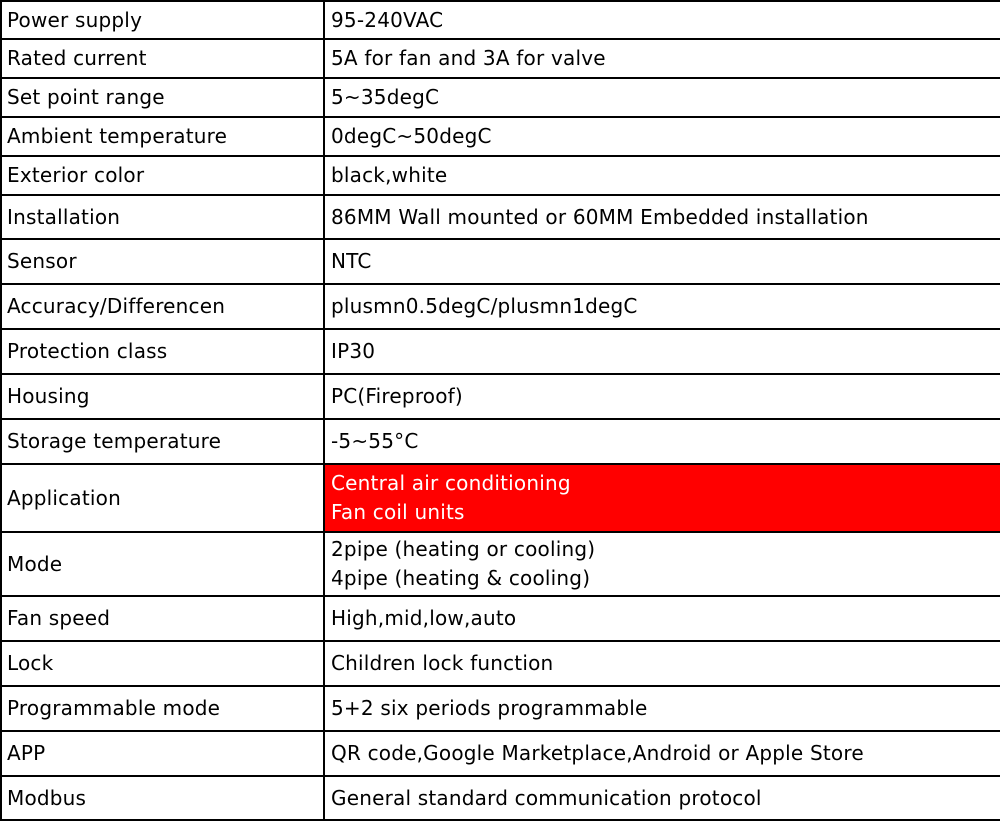  I want to click on spec-value: 95-240VAC, so click(661, 20).